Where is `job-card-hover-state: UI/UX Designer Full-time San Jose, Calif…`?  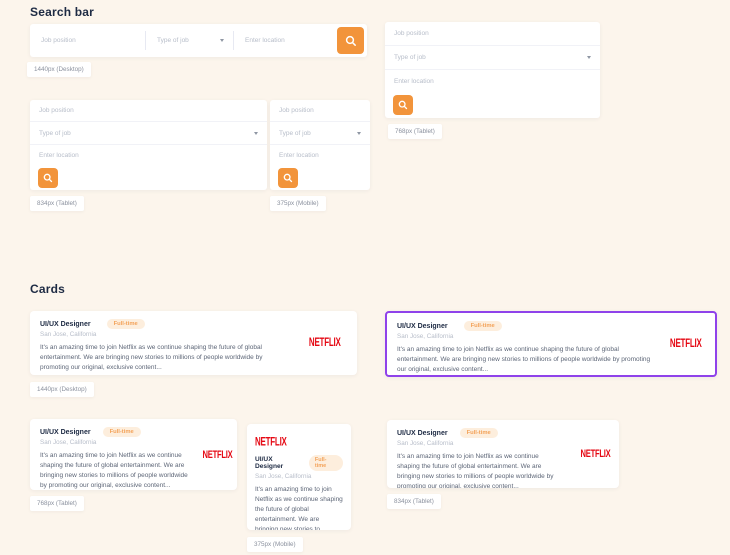 job-card-hover-state: UI/UX Designer Full-time San Jose, Calif… is located at coordinates (551, 344).